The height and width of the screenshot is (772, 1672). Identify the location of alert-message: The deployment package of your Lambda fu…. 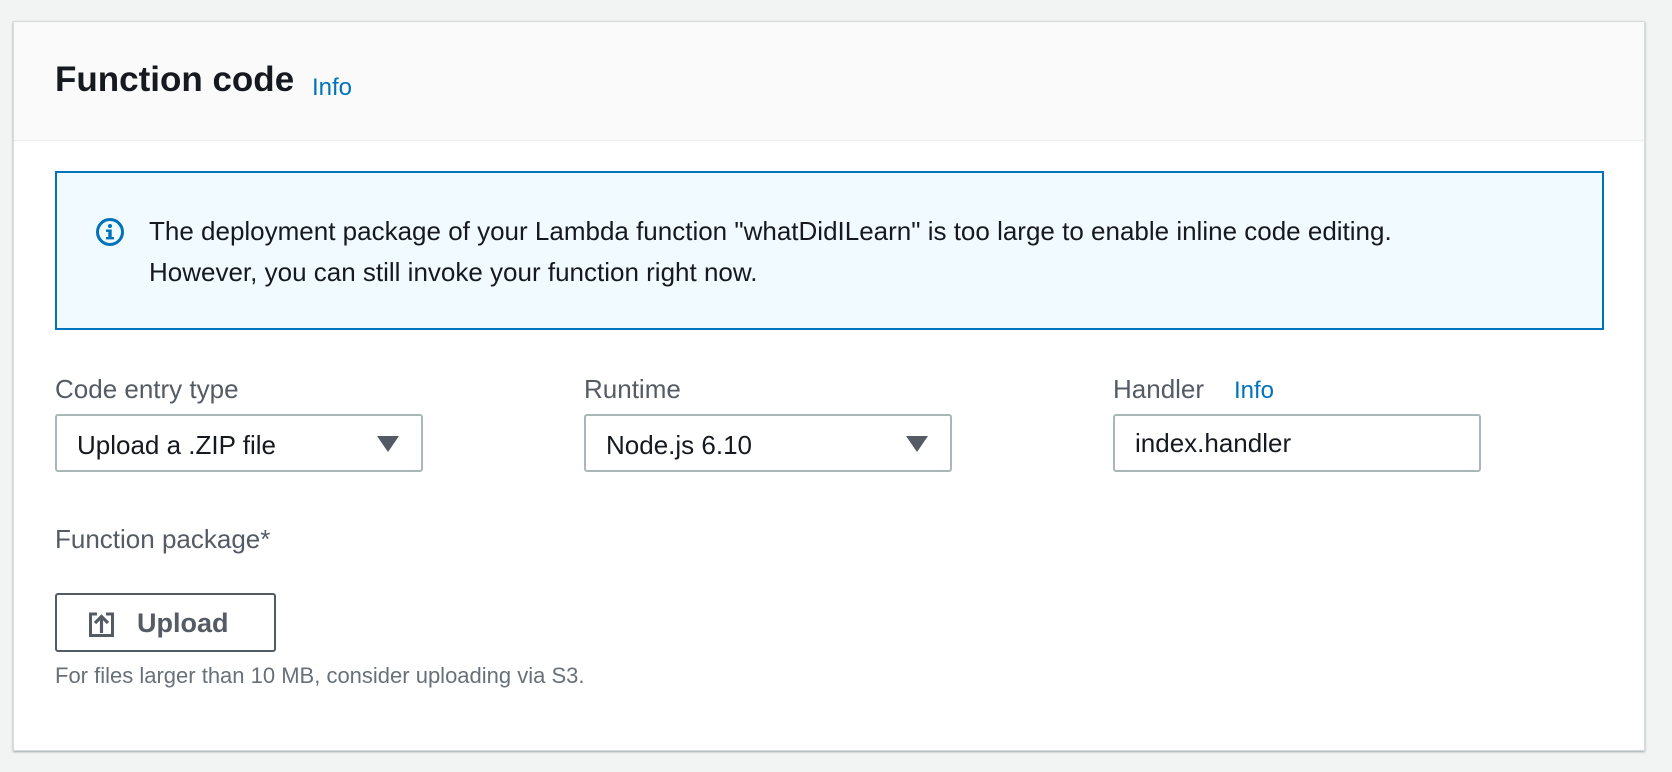
(869, 252).